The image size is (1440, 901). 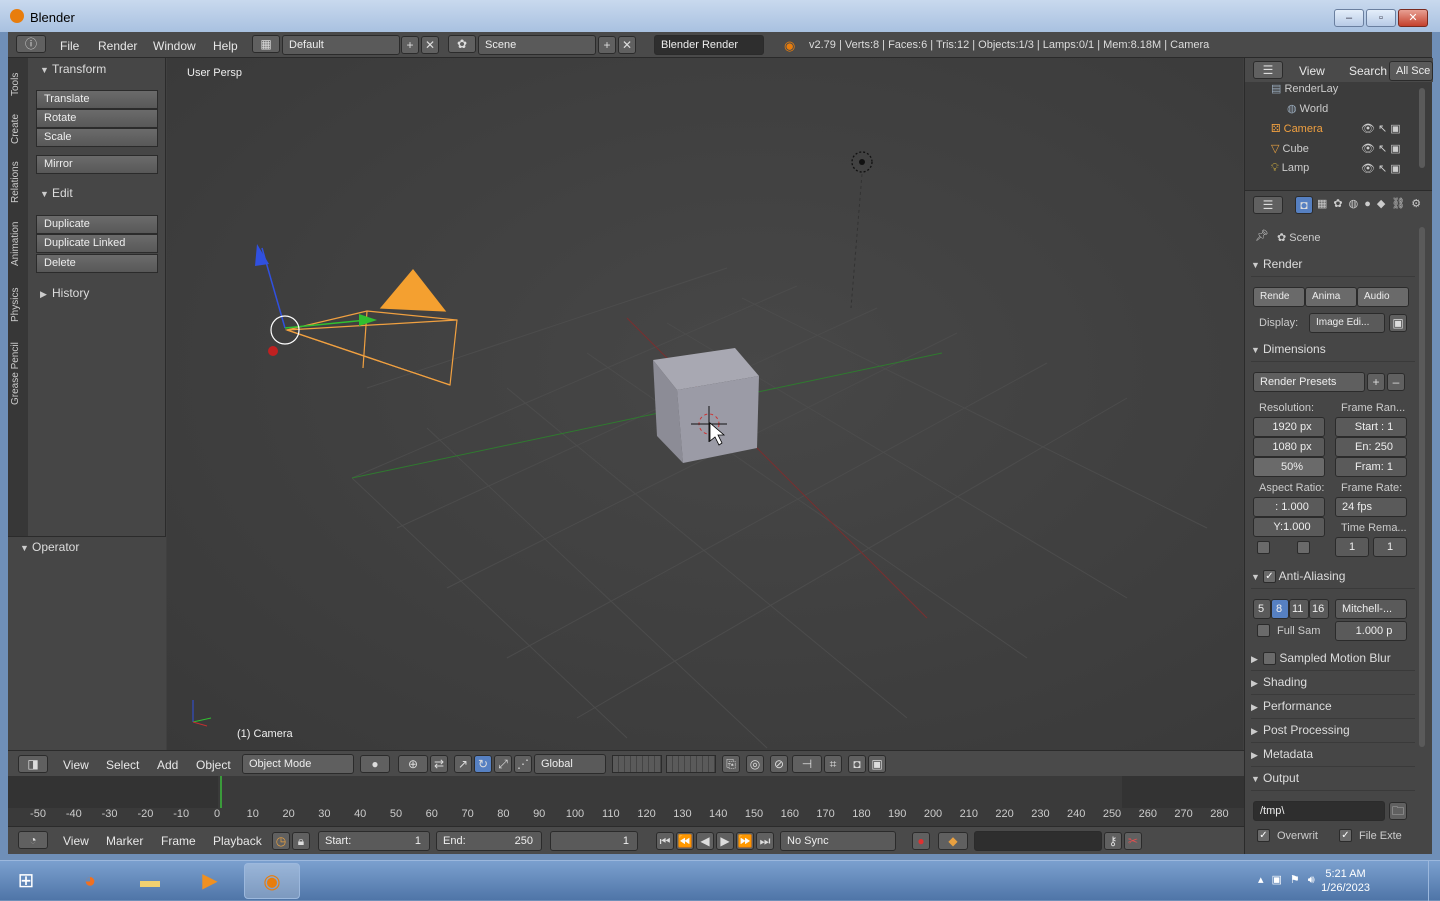 What do you see at coordinates (1333, 709) in the screenshot?
I see `performance-panel-header: ▶ Performance` at bounding box center [1333, 709].